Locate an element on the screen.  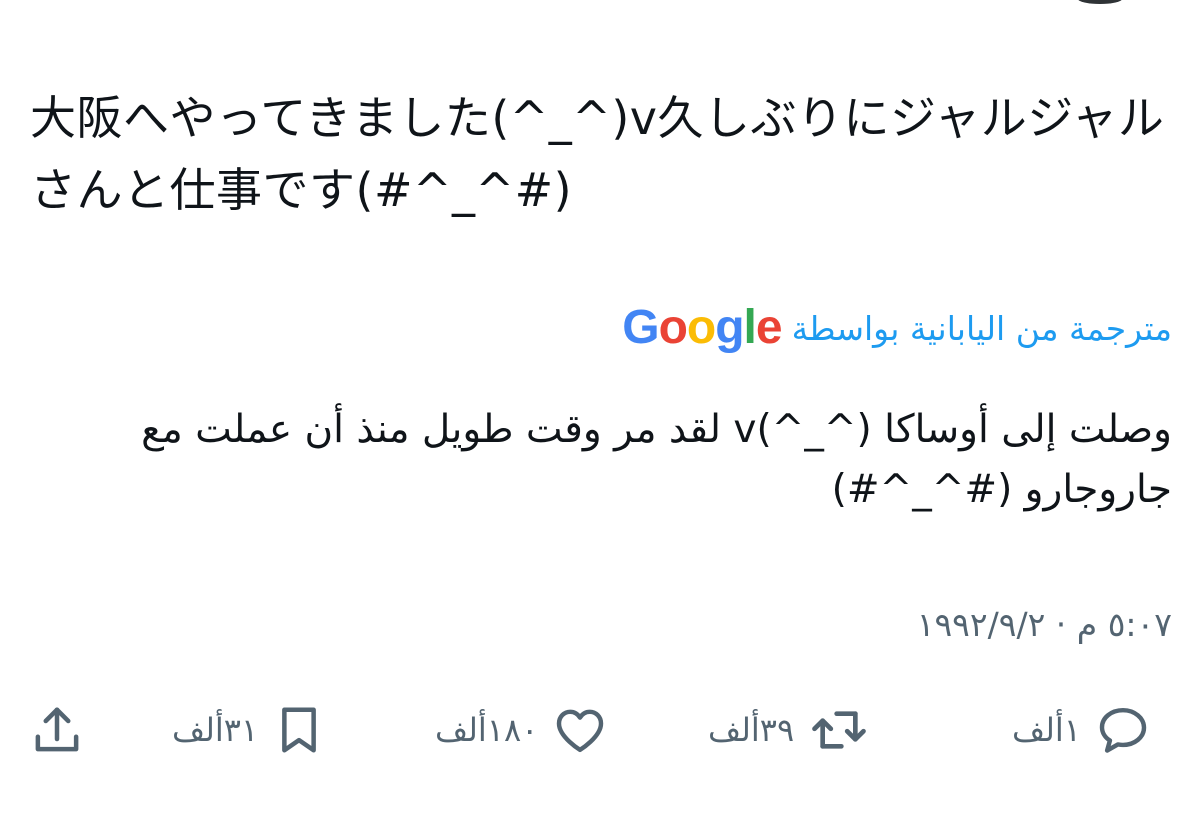
retweet-icon is located at coordinates (839, 730).